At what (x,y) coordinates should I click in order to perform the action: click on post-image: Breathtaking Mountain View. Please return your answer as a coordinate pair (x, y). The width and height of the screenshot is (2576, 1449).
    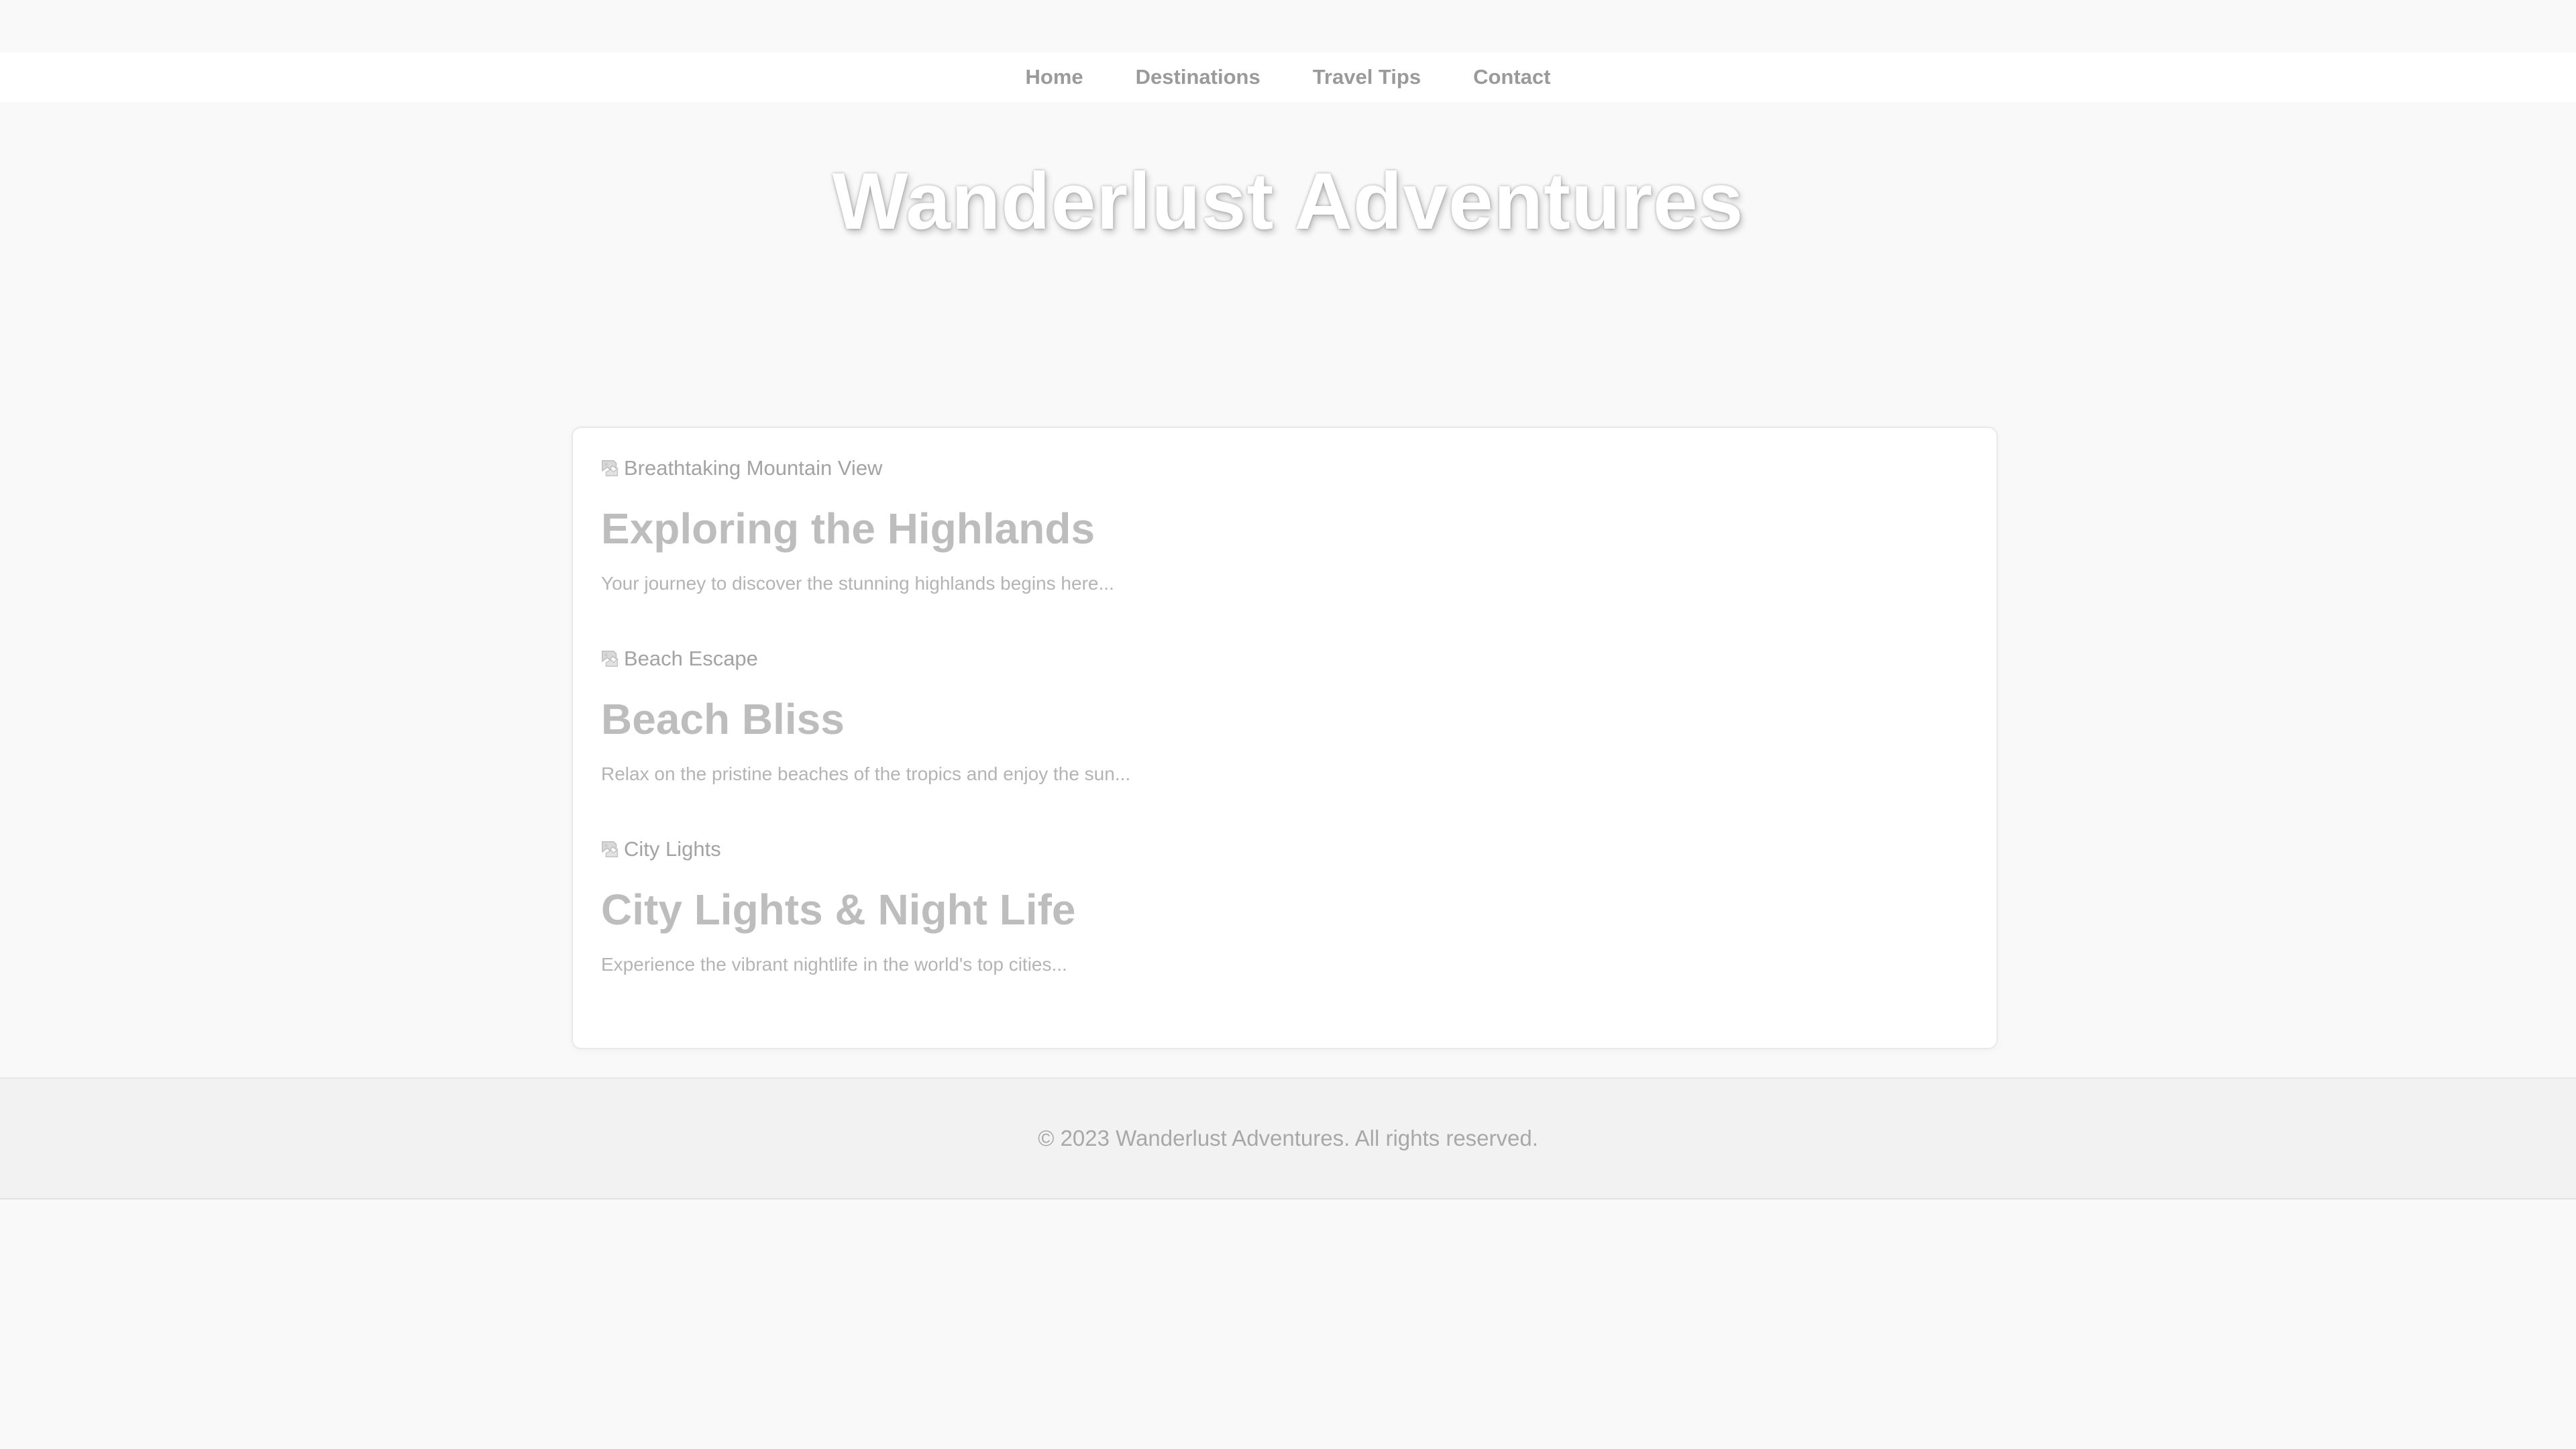
    Looking at the image, I should click on (741, 468).